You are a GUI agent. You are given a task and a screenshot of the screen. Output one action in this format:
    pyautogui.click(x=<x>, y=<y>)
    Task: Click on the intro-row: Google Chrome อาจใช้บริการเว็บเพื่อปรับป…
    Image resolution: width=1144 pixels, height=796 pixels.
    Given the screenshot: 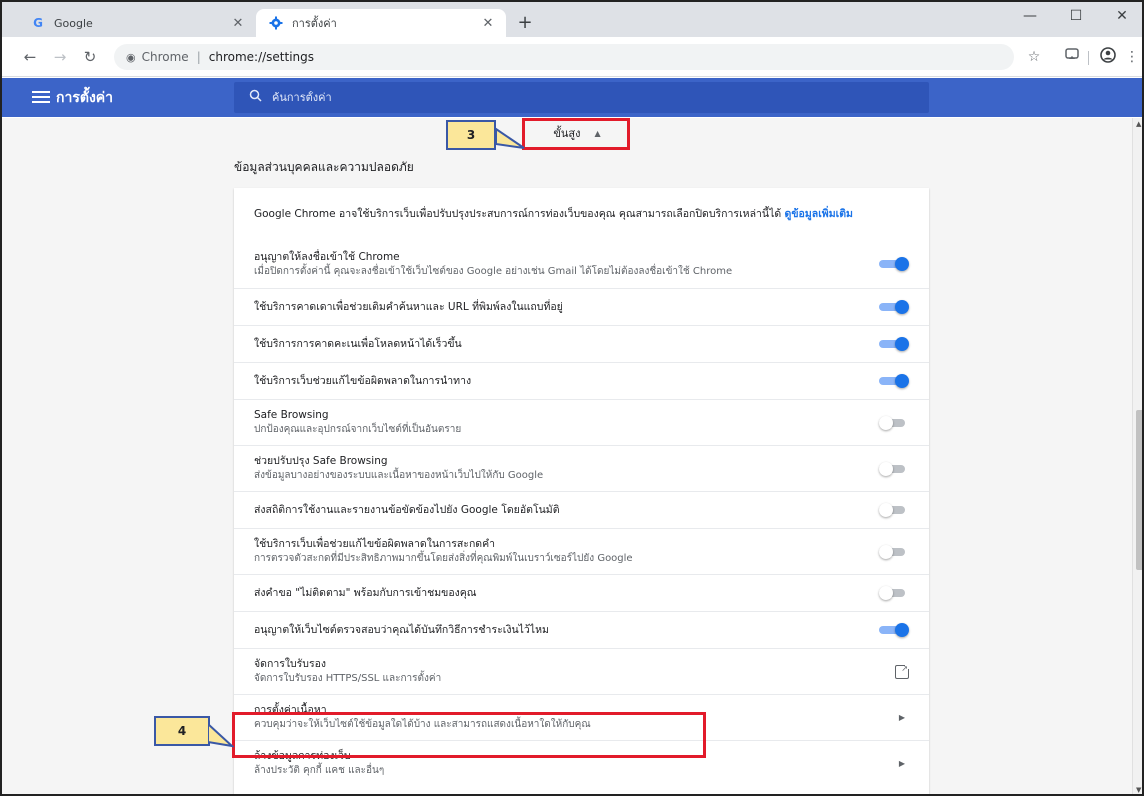 What is the action you would take?
    pyautogui.click(x=581, y=214)
    